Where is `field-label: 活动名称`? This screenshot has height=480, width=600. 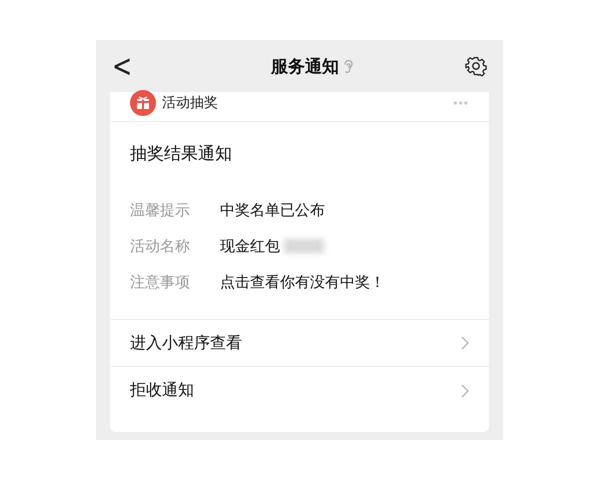
field-label: 活动名称 is located at coordinates (160, 246).